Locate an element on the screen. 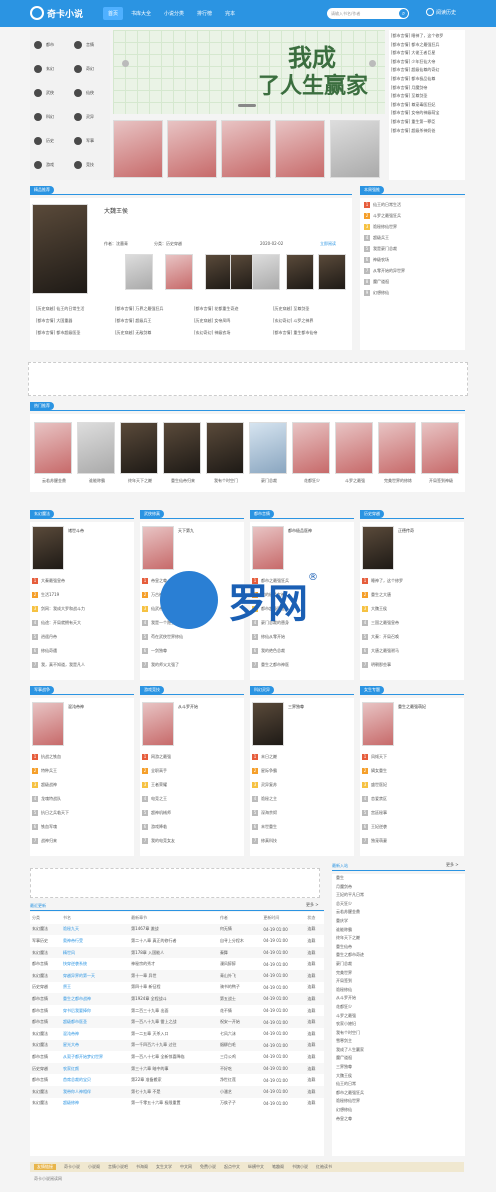 The height and width of the screenshot is (1192, 496). list-item: 6 游戏降临 is located at coordinates (192, 827).